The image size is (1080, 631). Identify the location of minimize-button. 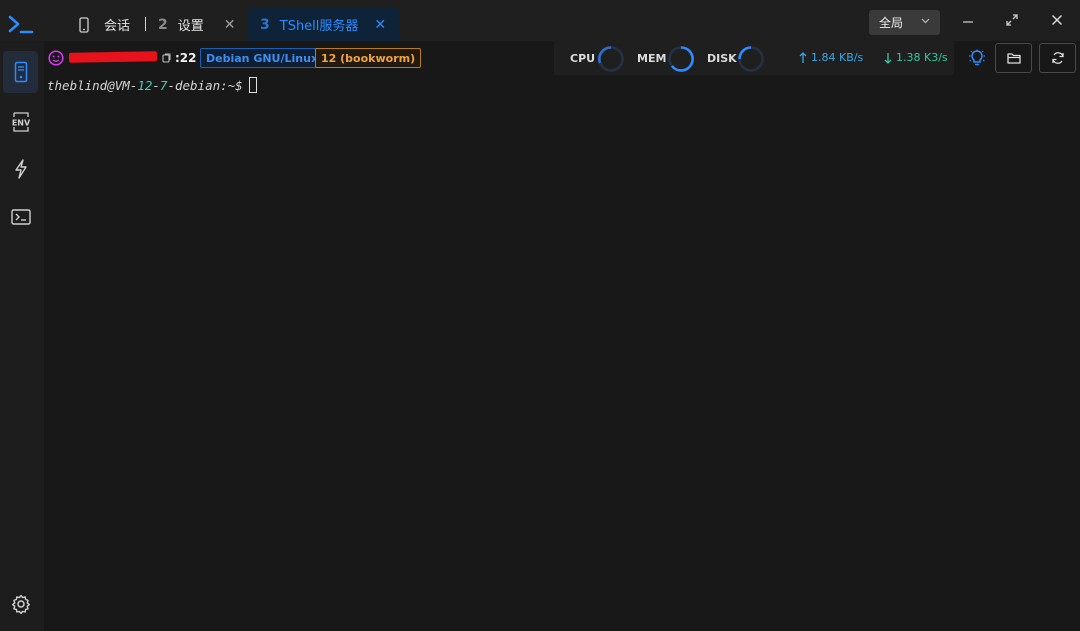
(968, 20).